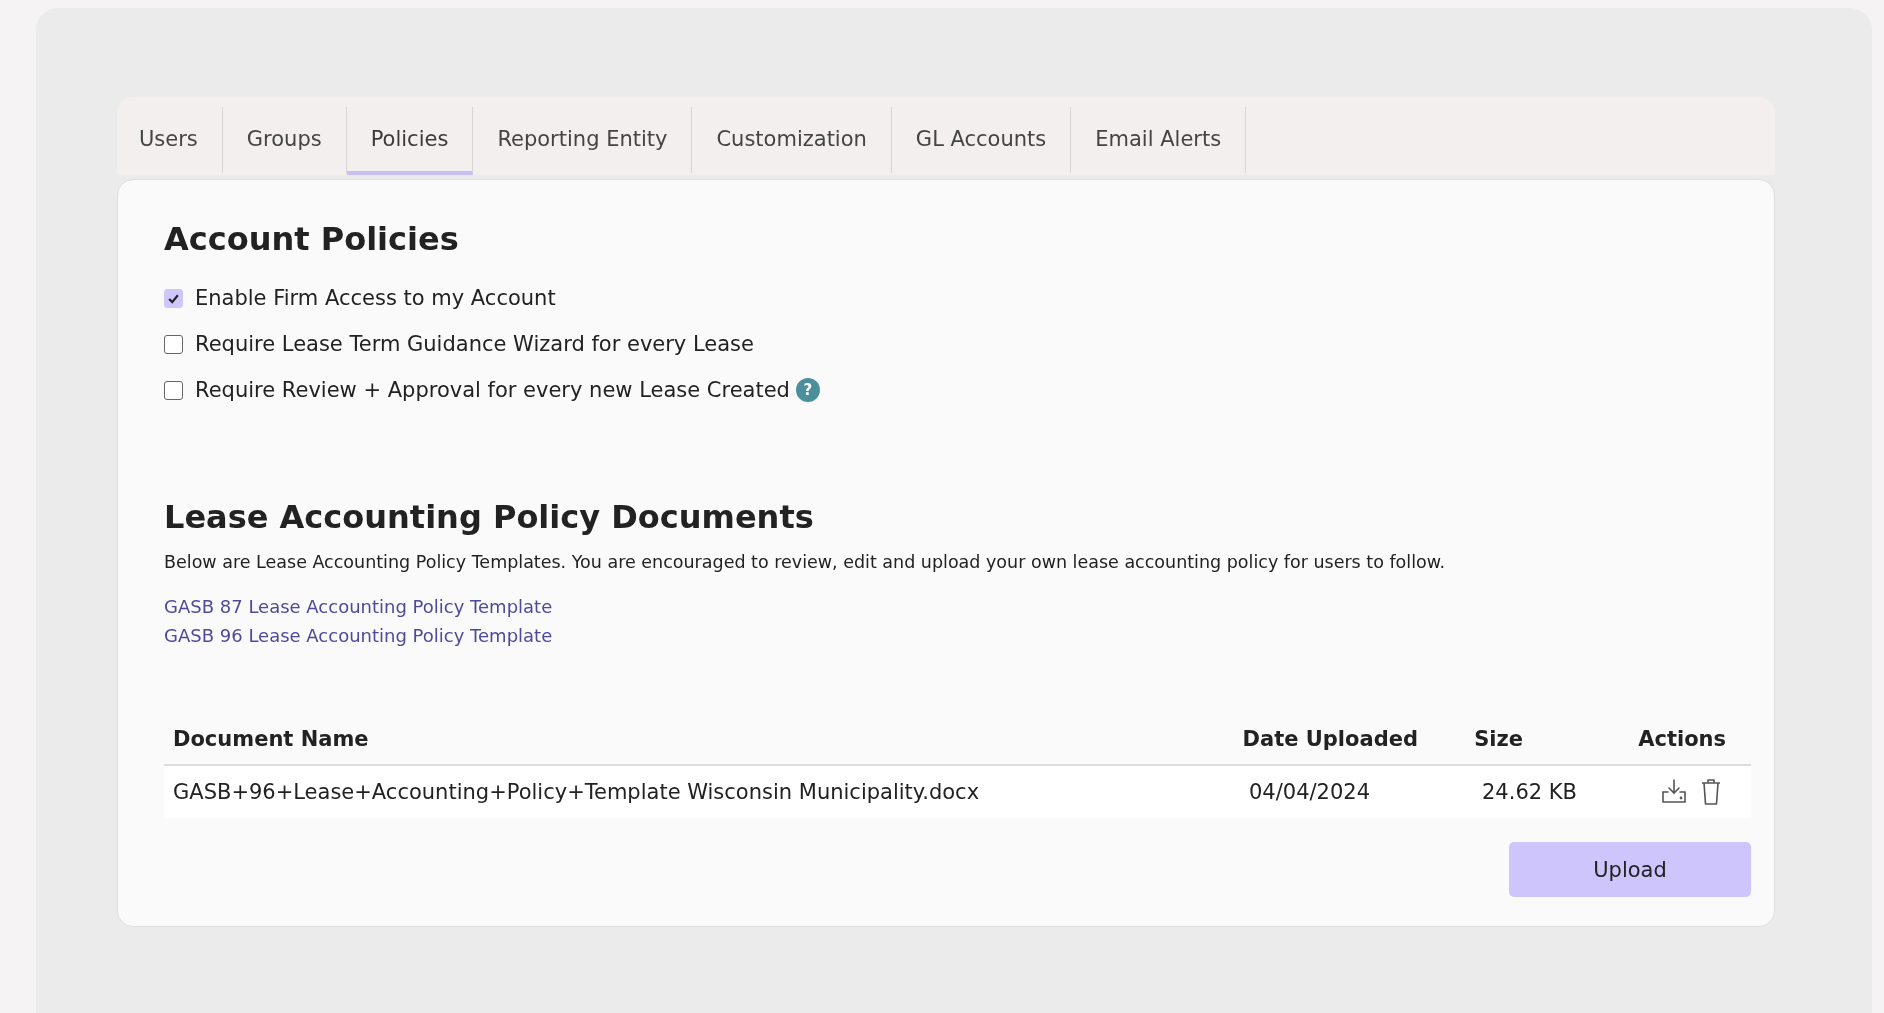 The image size is (1884, 1013). I want to click on checkbox-label: Enable Firm Access to my Account, so click(375, 298).